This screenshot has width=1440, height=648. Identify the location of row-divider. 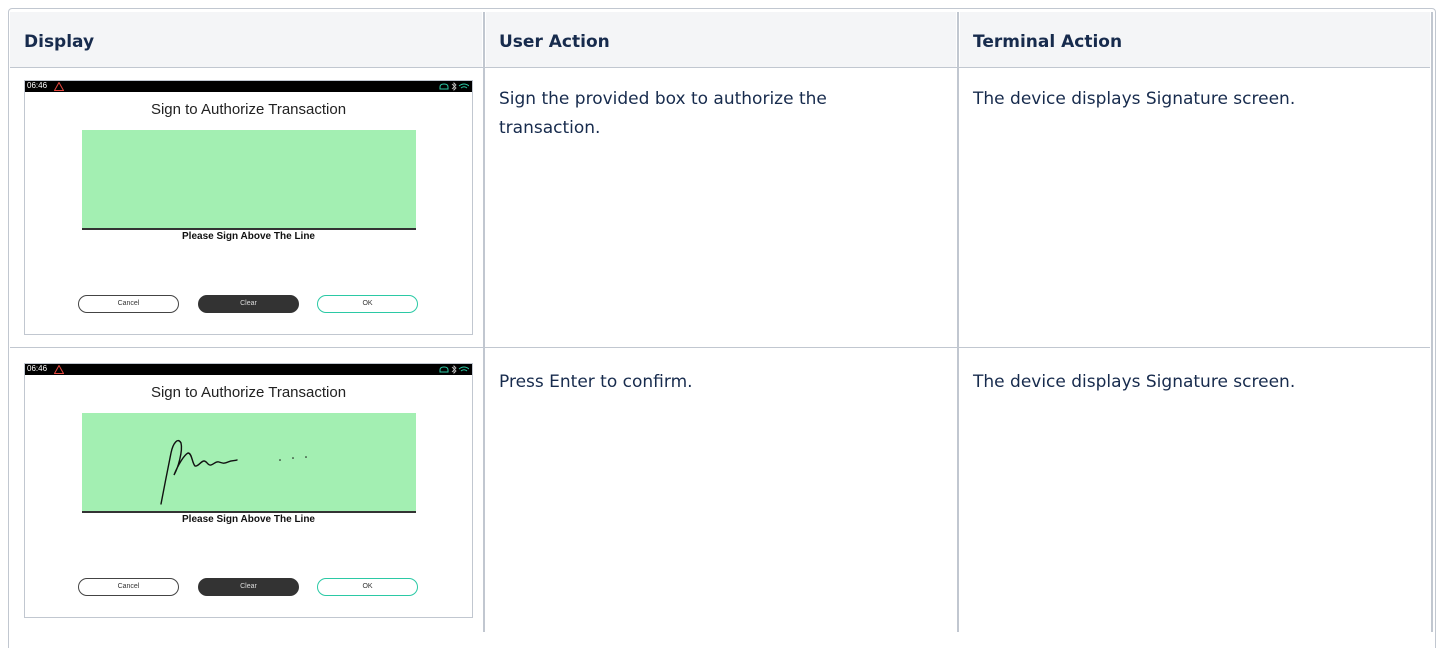
(720, 347).